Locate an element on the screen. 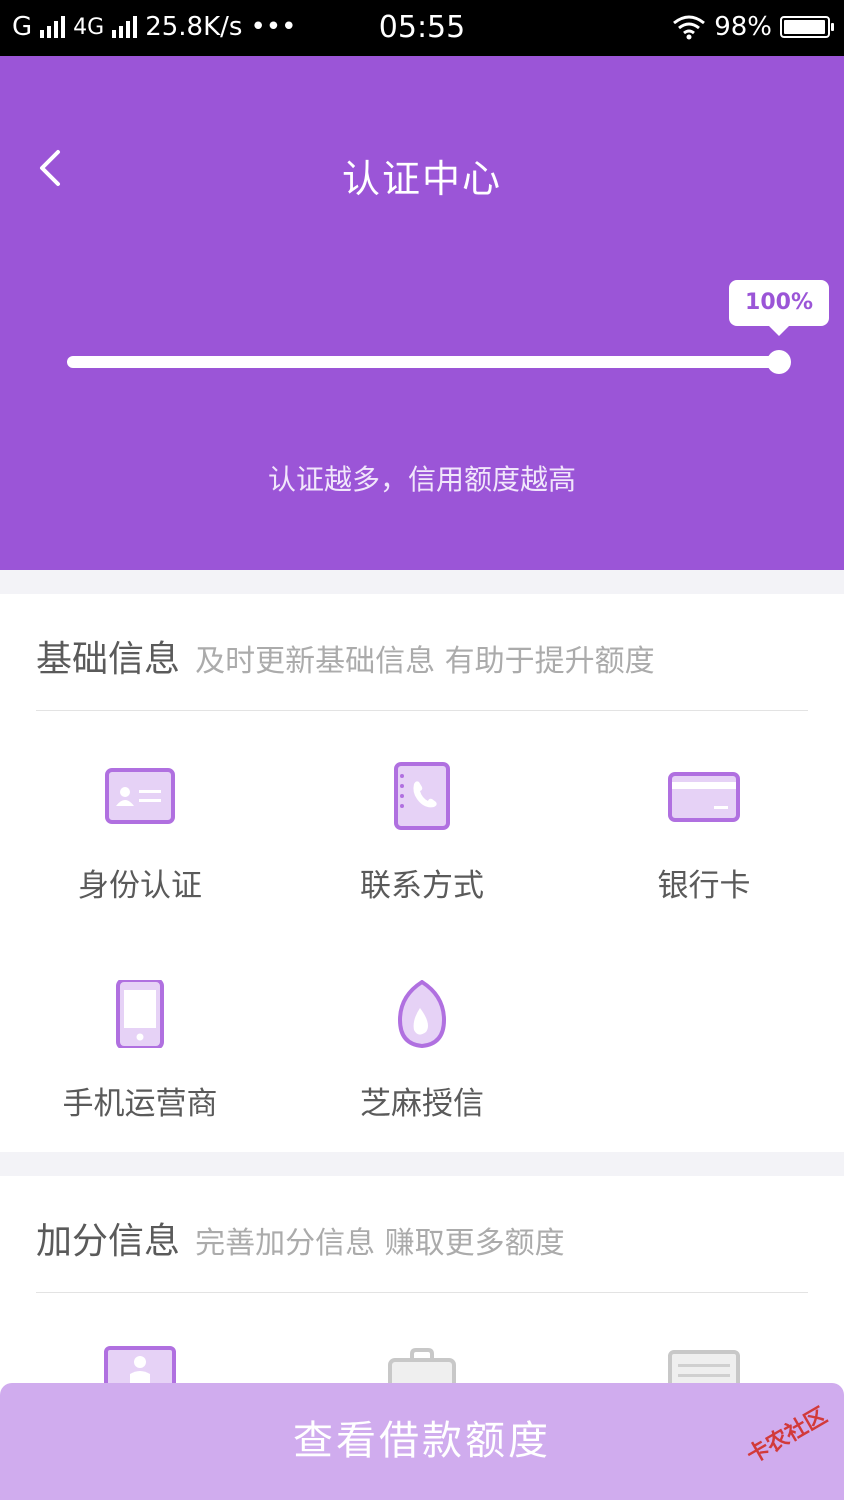 The width and height of the screenshot is (844, 1500). mobile-phone-icon is located at coordinates (140, 1014).